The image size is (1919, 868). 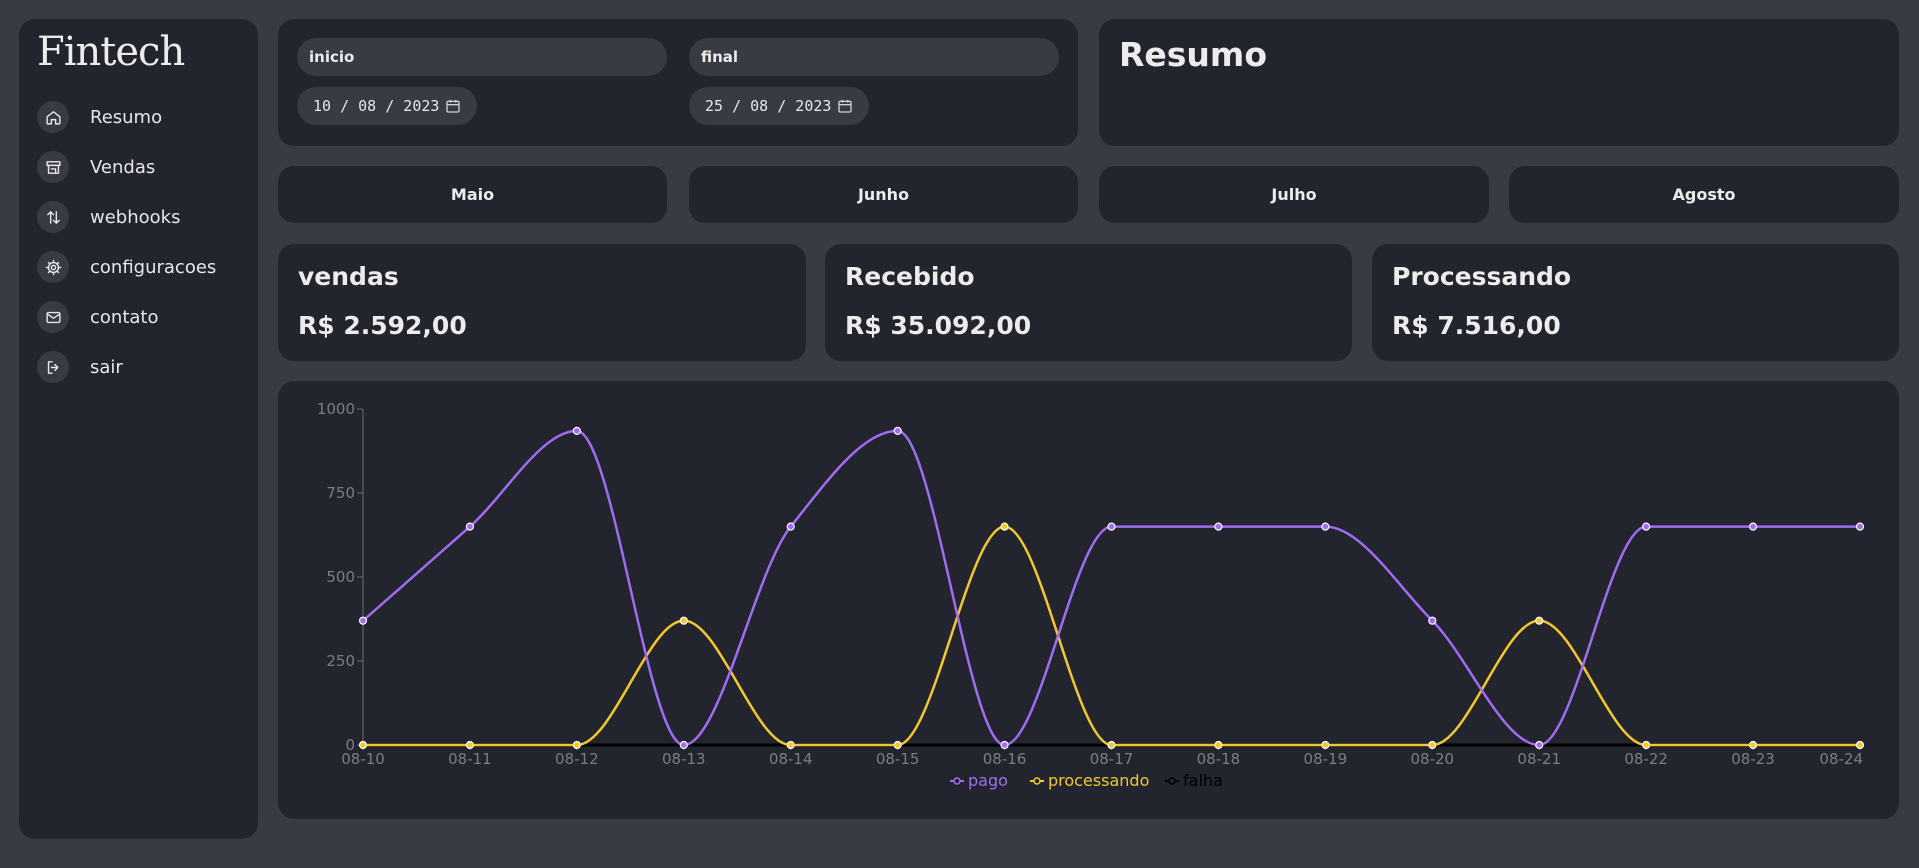 I want to click on sidebar-item-sair: sair, so click(x=126, y=367).